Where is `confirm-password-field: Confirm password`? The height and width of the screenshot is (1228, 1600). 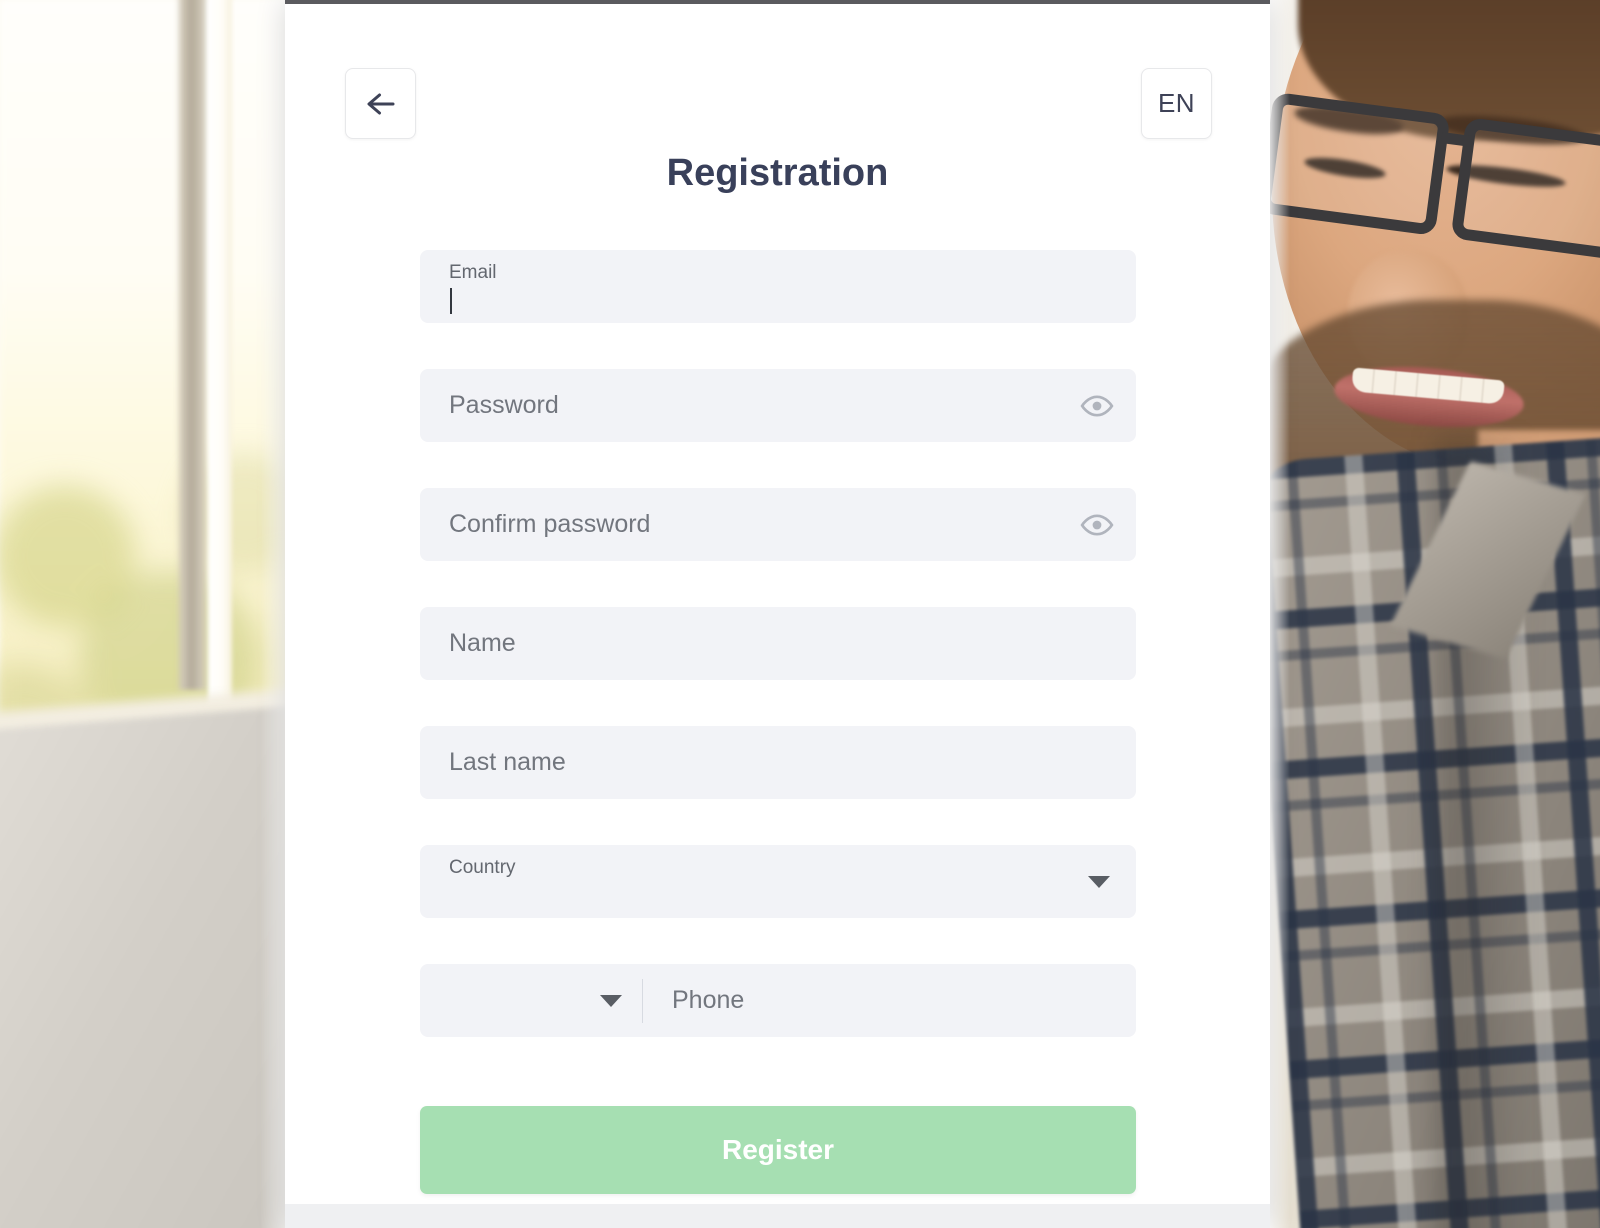 confirm-password-field: Confirm password is located at coordinates (778, 524).